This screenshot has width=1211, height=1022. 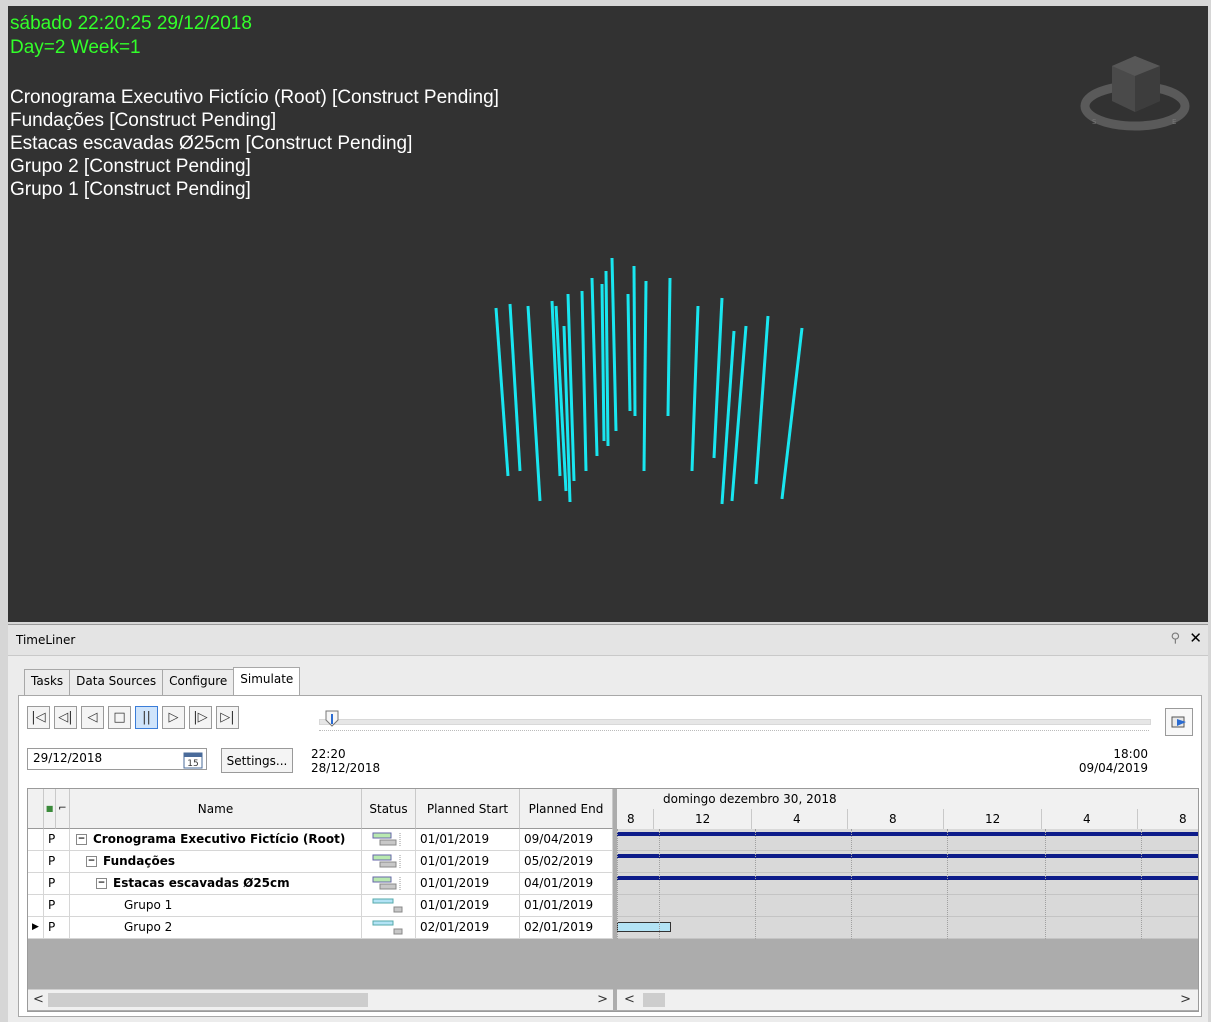 I want to click on task-table-scrollbar: < >, so click(x=320, y=999).